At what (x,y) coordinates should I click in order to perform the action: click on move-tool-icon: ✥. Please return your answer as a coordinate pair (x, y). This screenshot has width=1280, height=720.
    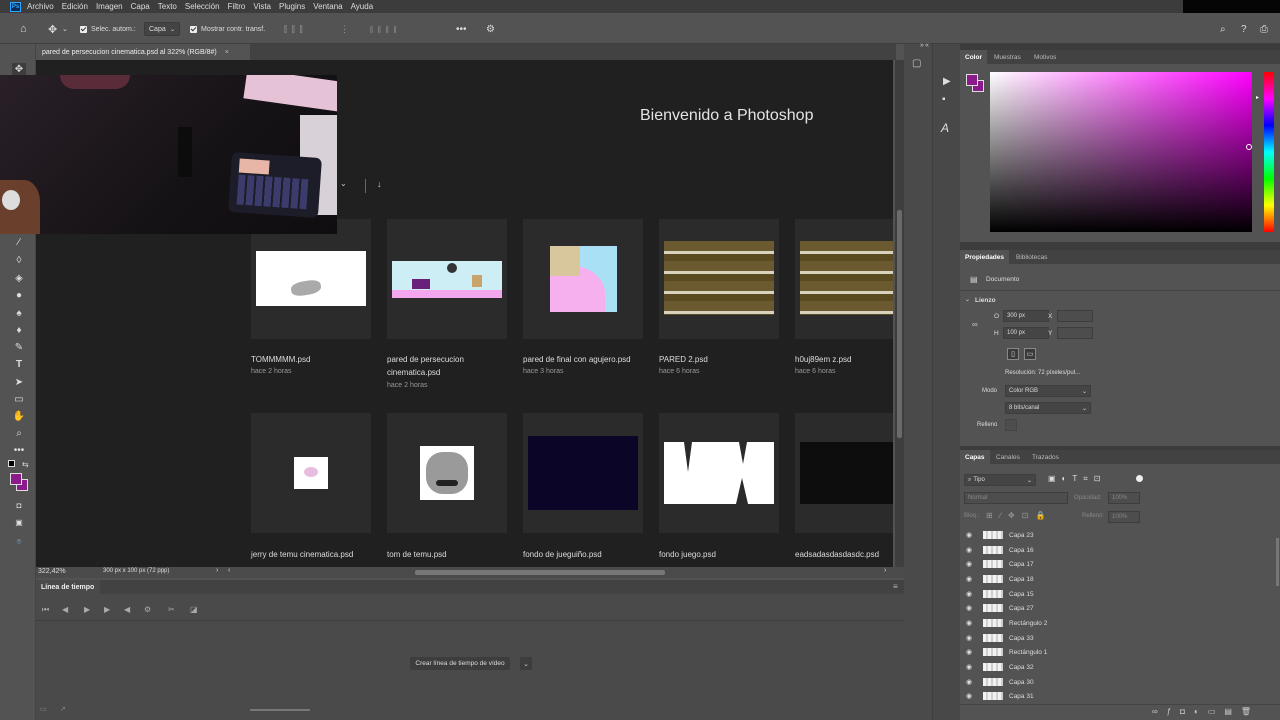
    Looking at the image, I should click on (19, 69).